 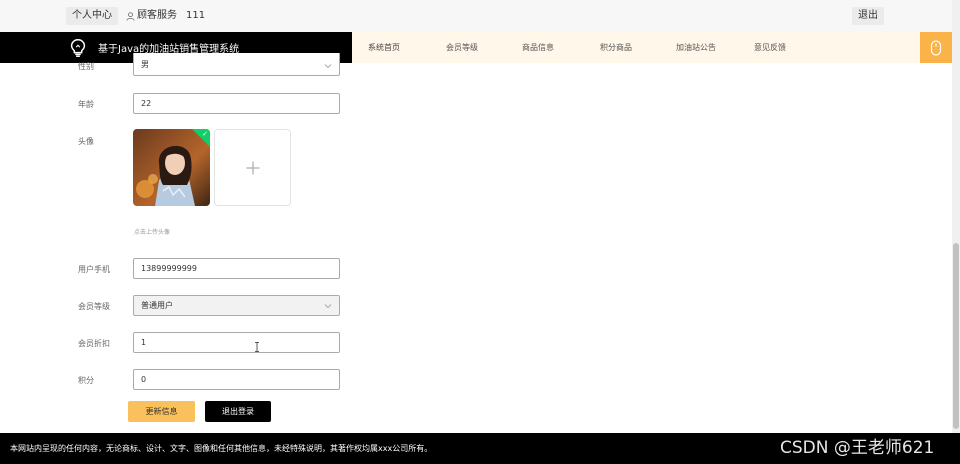 What do you see at coordinates (616, 47) in the screenshot?
I see `nav-points-products: 积分商品` at bounding box center [616, 47].